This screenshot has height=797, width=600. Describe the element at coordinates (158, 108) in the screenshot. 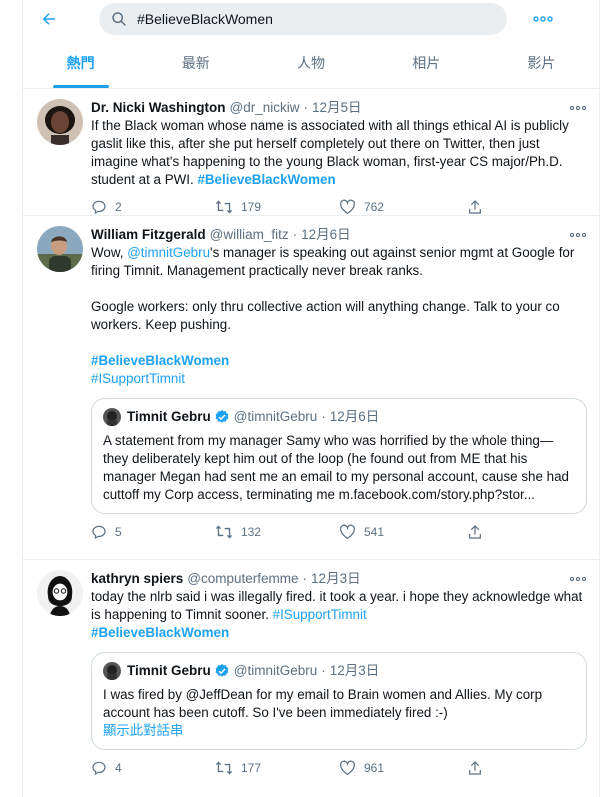

I see `author-name: Dr. Nicki Washington` at that location.